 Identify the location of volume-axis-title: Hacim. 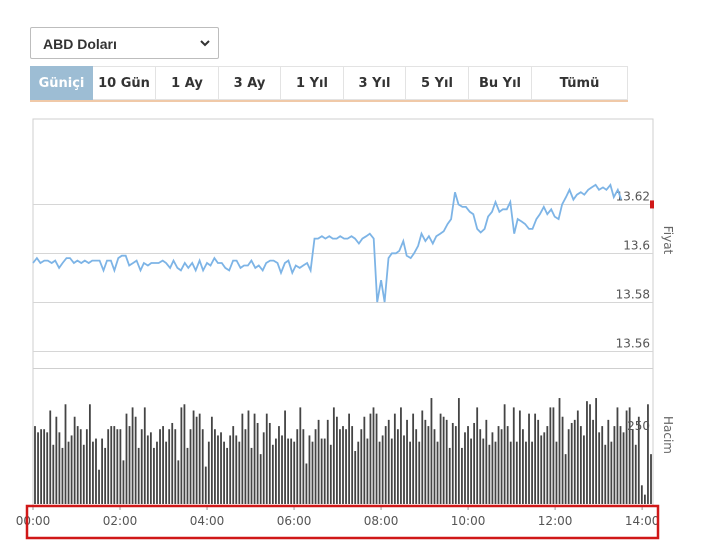
(668, 435).